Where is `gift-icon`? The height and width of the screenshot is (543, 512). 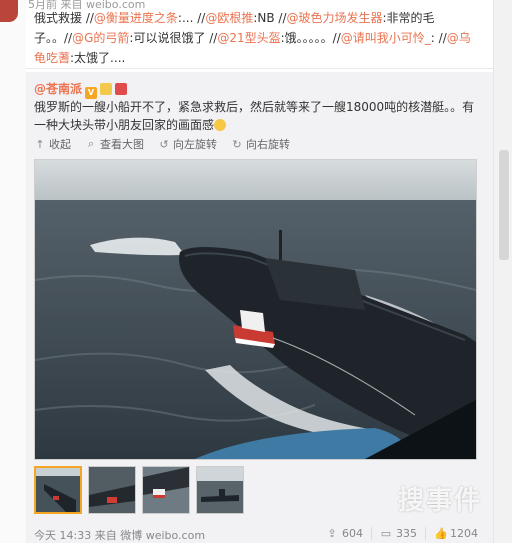
gift-icon is located at coordinates (121, 89).